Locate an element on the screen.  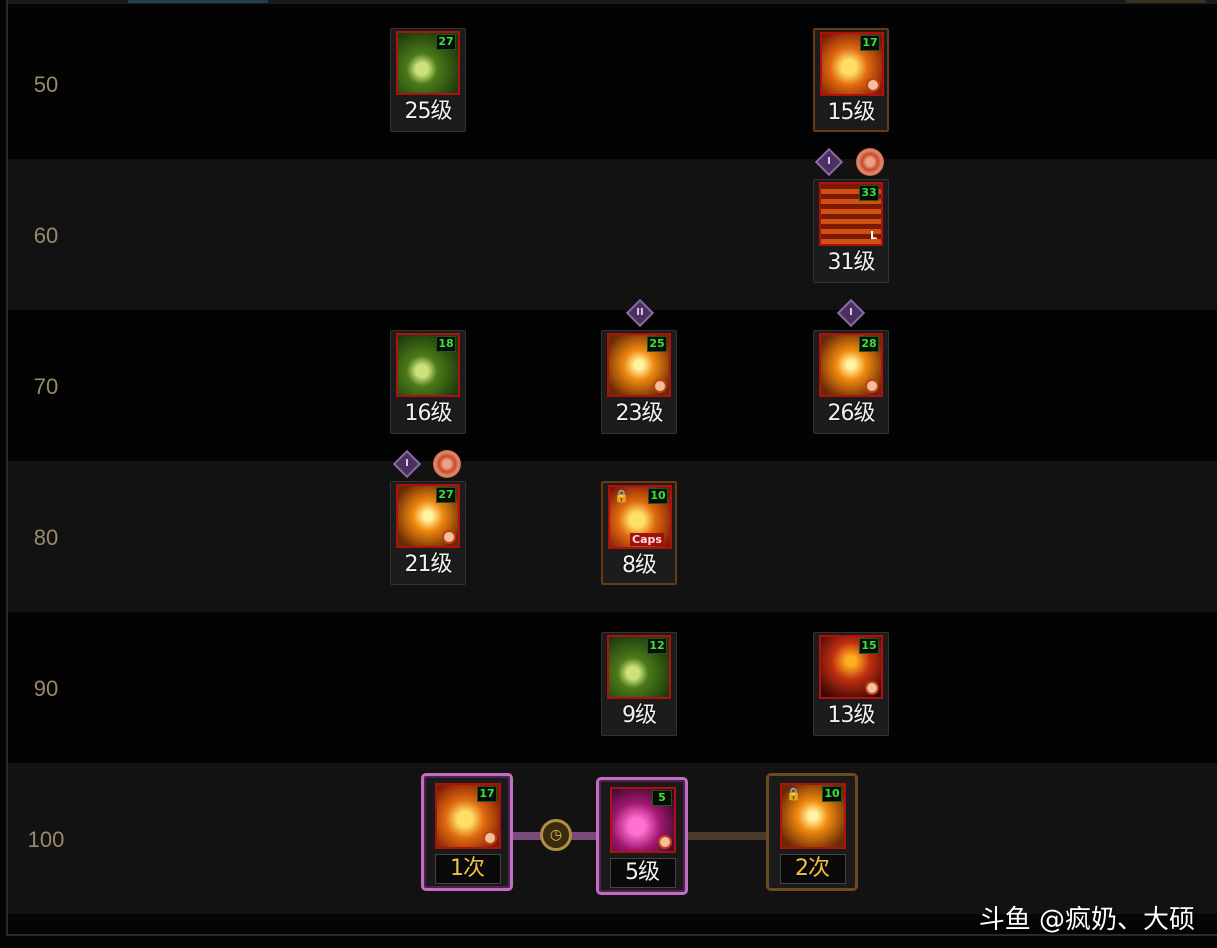
skill-slot: 25 23级 is located at coordinates (639, 382).